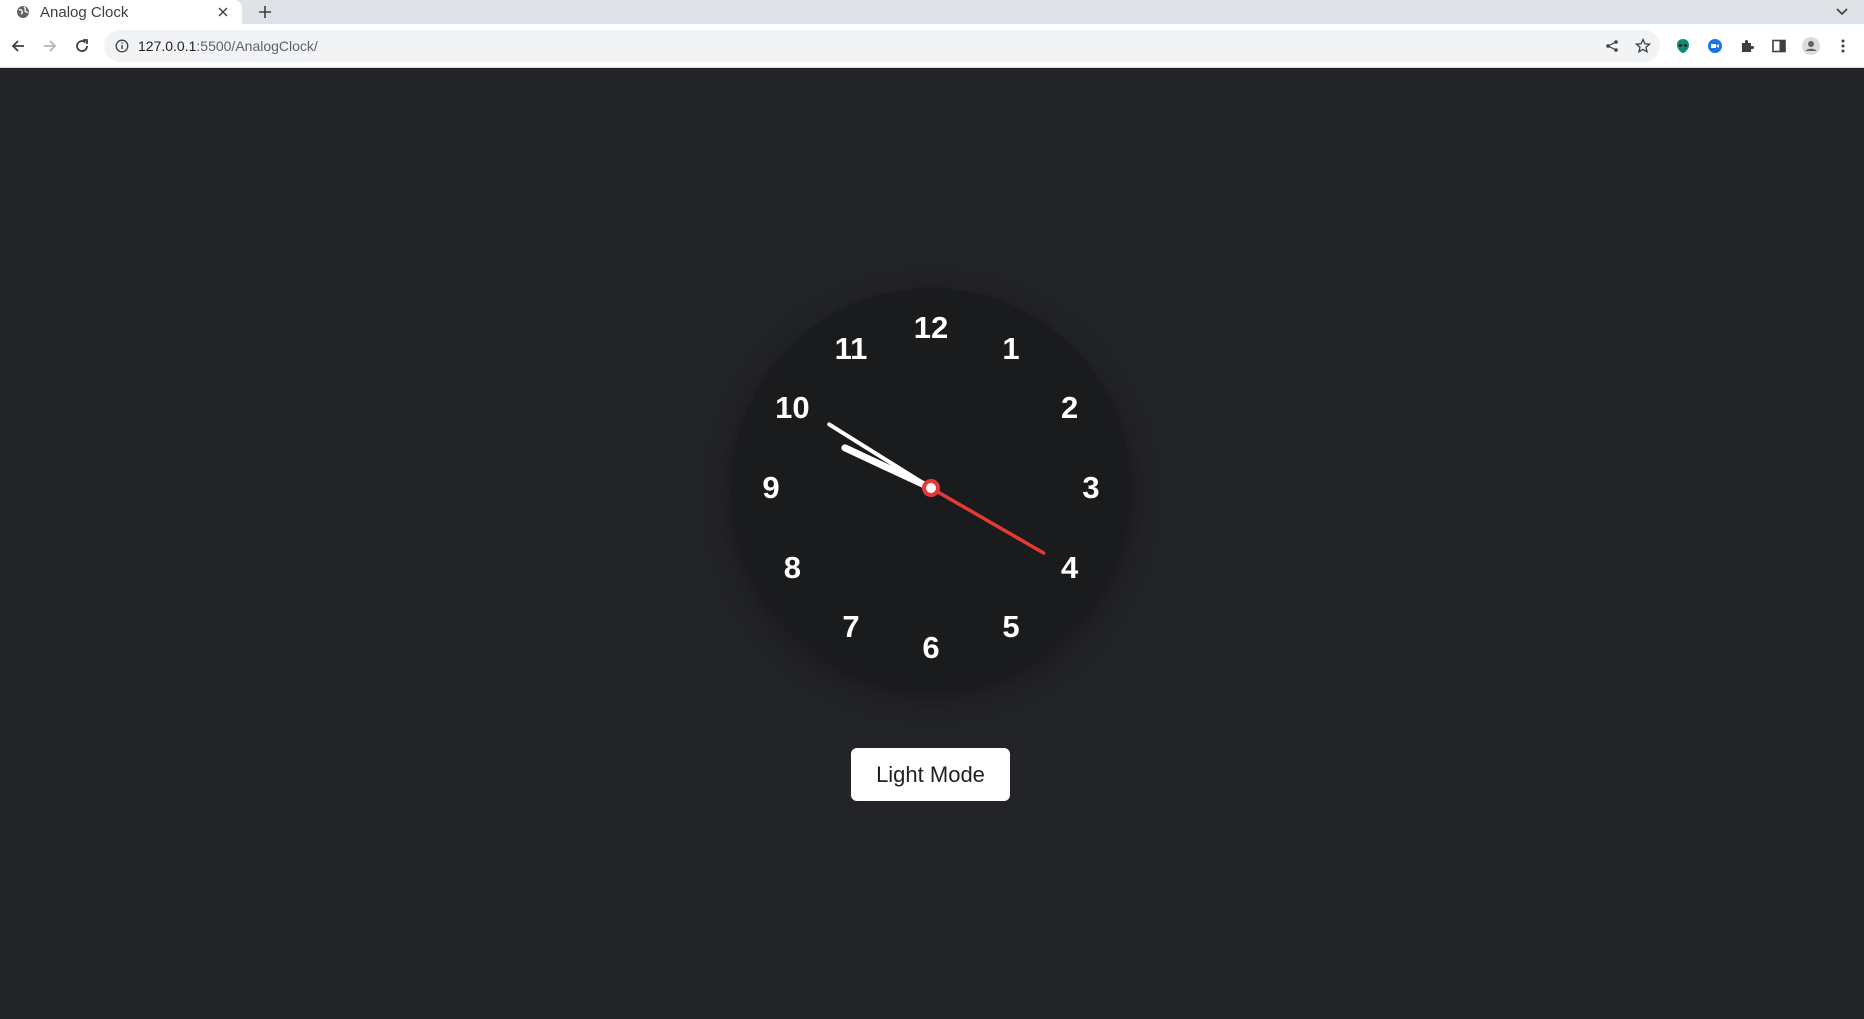  What do you see at coordinates (167, 46) in the screenshot?
I see `url-host: 127.0.0.1` at bounding box center [167, 46].